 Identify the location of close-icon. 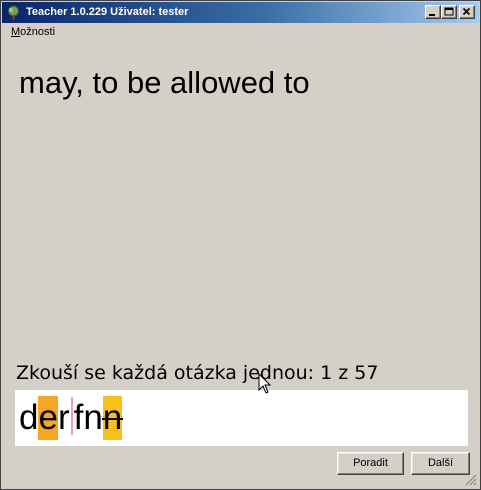
(466, 11).